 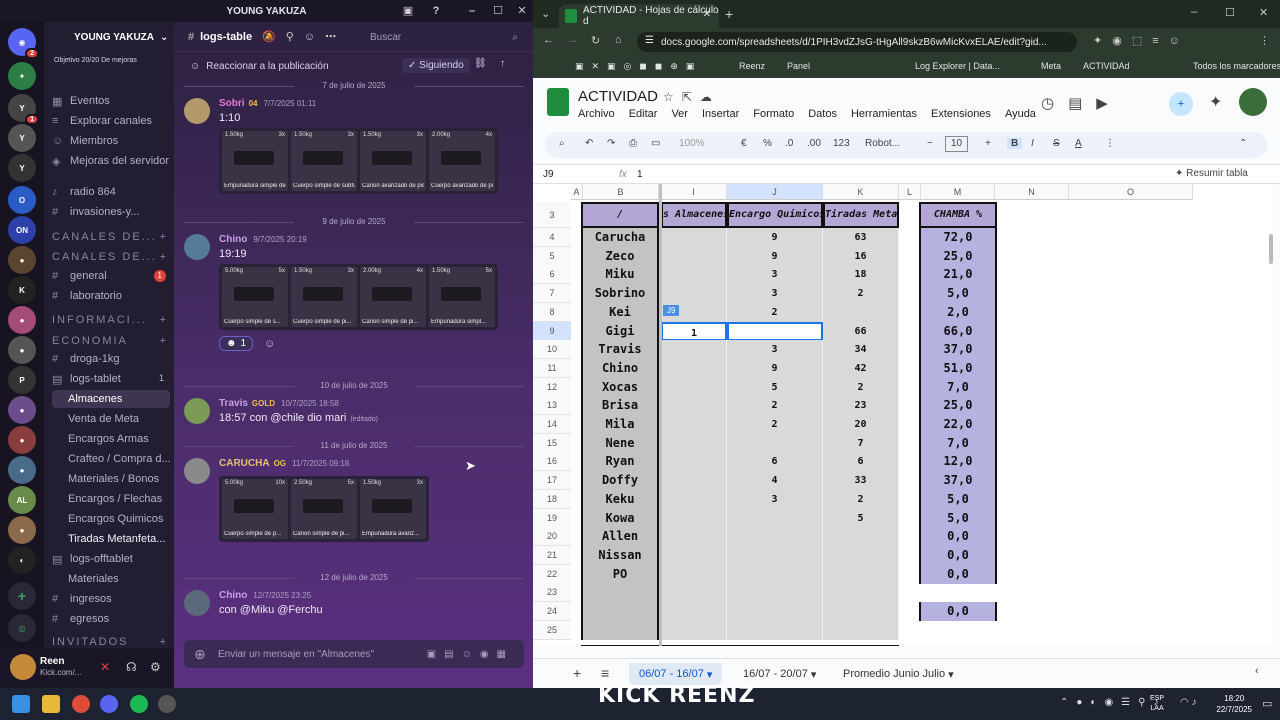 I want to click on redo-icon: ↷, so click(x=611, y=143).